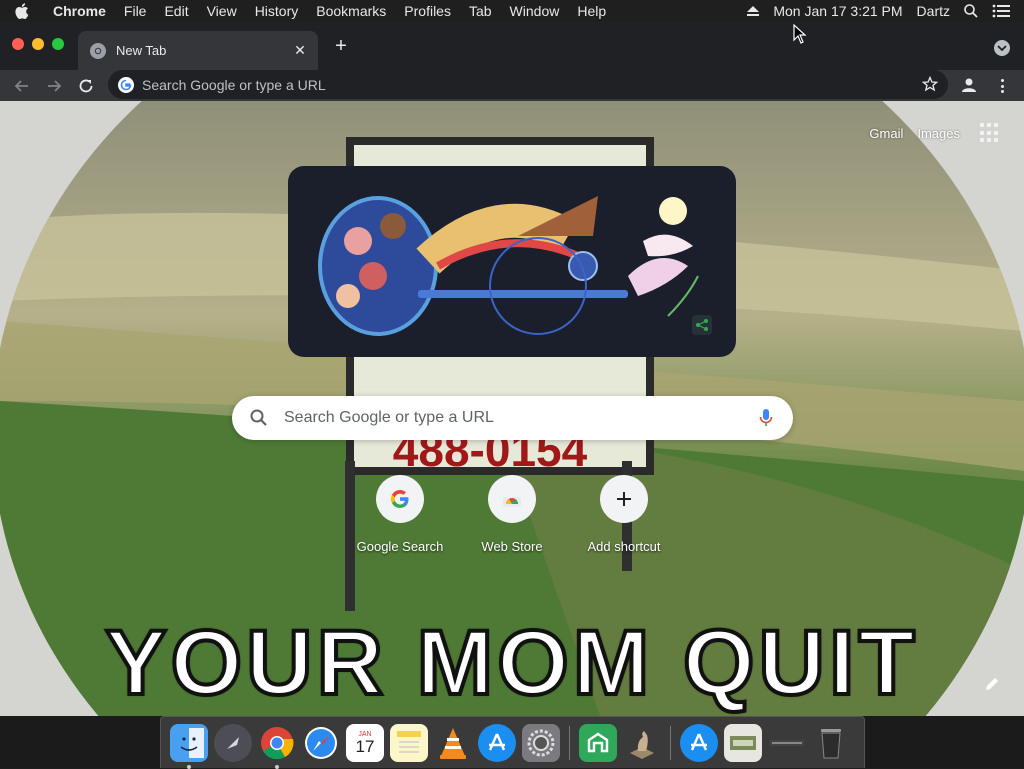 Image resolution: width=1024 pixels, height=769 pixels. Describe the element at coordinates (541, 742) in the screenshot. I see `system-preferences-icon` at that location.